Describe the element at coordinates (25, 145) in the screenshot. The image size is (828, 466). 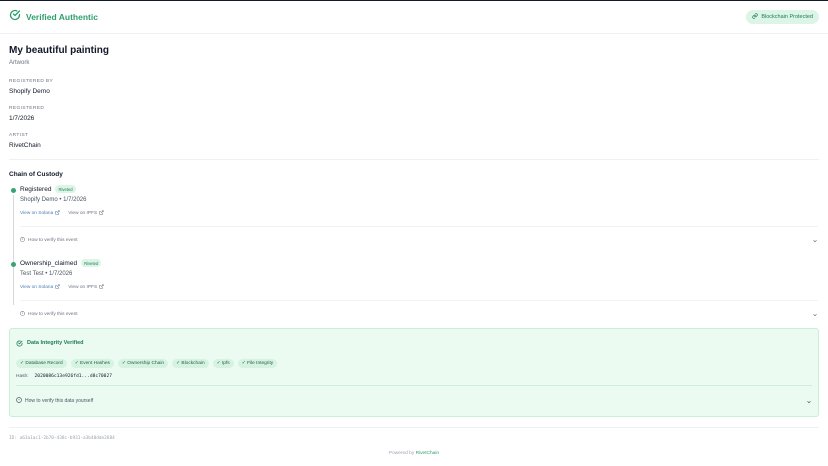
I see `field-value-artist: RivetChain` at that location.